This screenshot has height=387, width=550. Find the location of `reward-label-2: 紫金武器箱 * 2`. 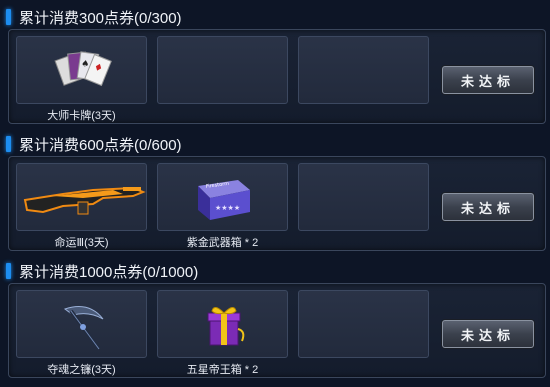

reward-label-2: 紫金武器箱 * 2 is located at coordinates (222, 243).